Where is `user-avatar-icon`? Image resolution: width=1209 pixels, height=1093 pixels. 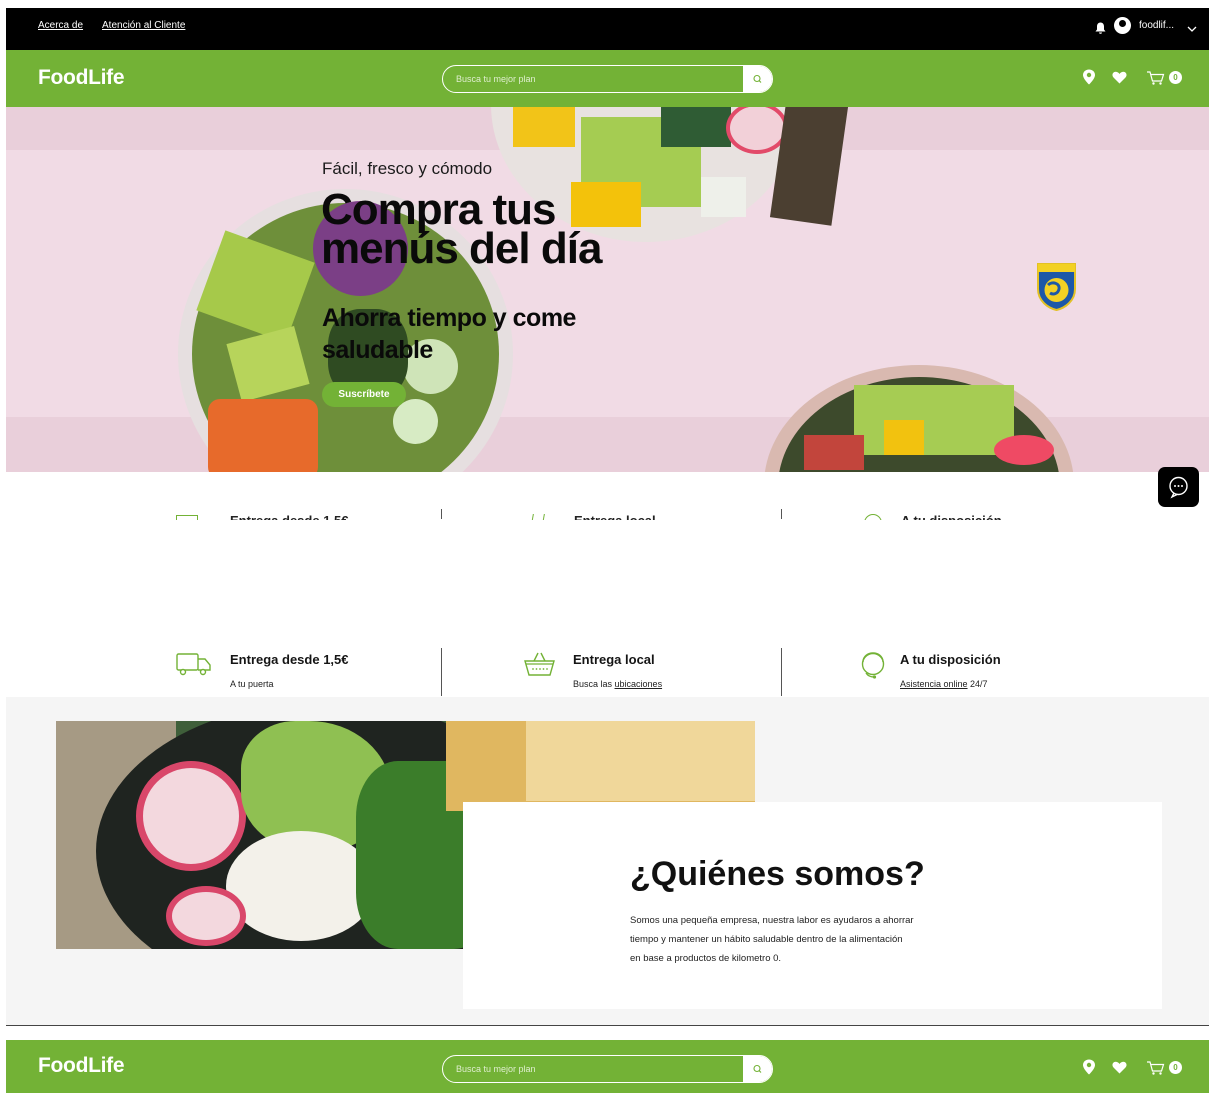
user-avatar-icon is located at coordinates (1122, 25).